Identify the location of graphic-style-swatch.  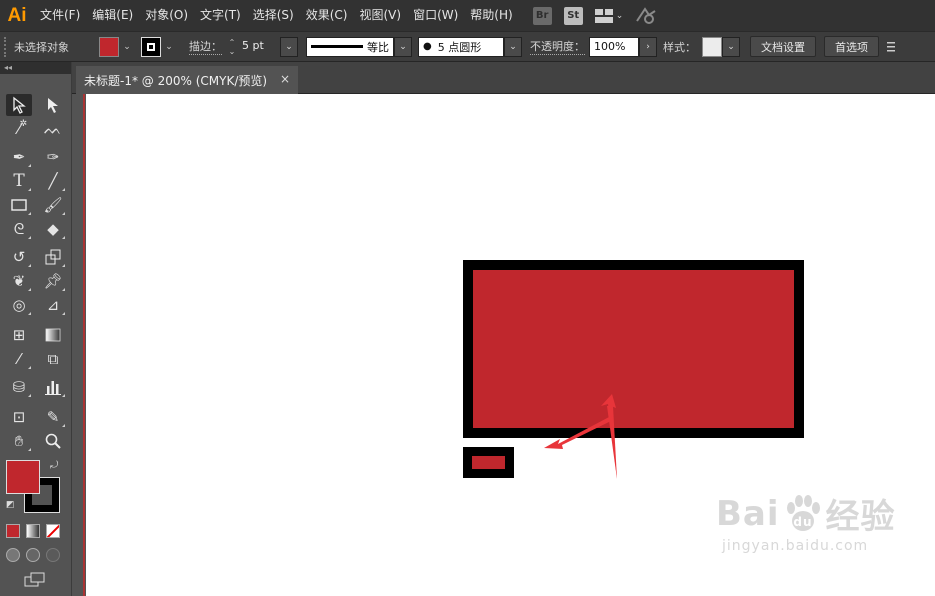
(712, 46).